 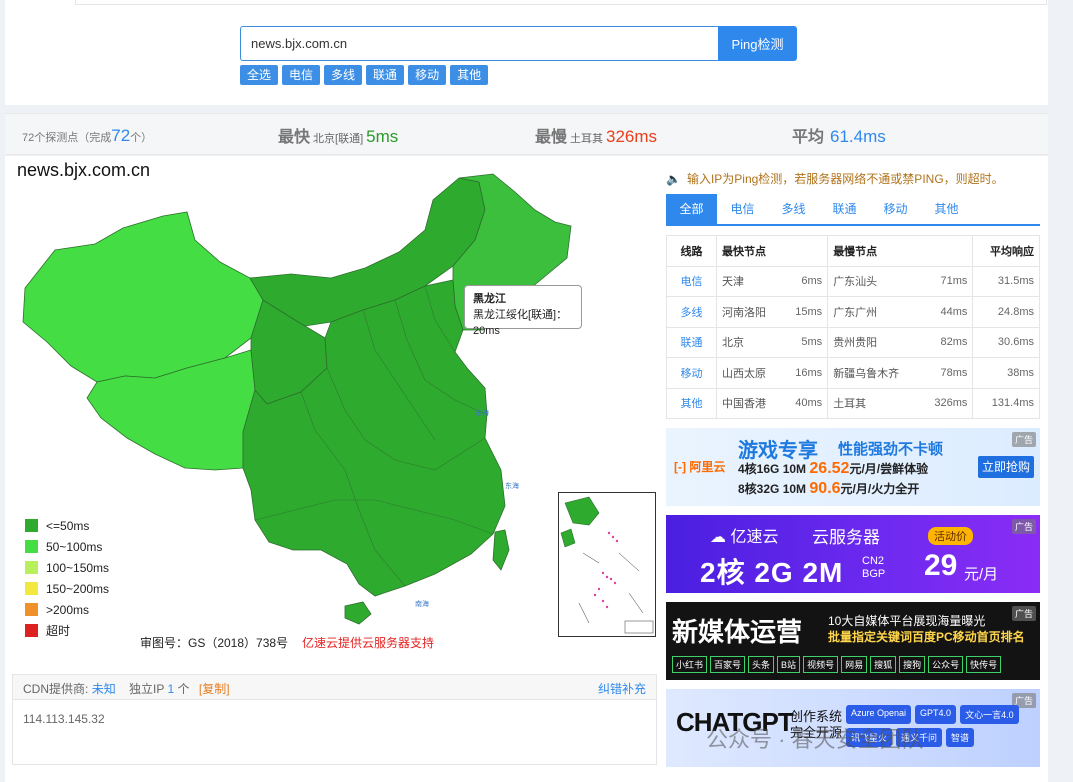 What do you see at coordinates (926, 637) in the screenshot?
I see `ad3-line2: 批量指定关键词百度PC移动首页排名` at bounding box center [926, 637].